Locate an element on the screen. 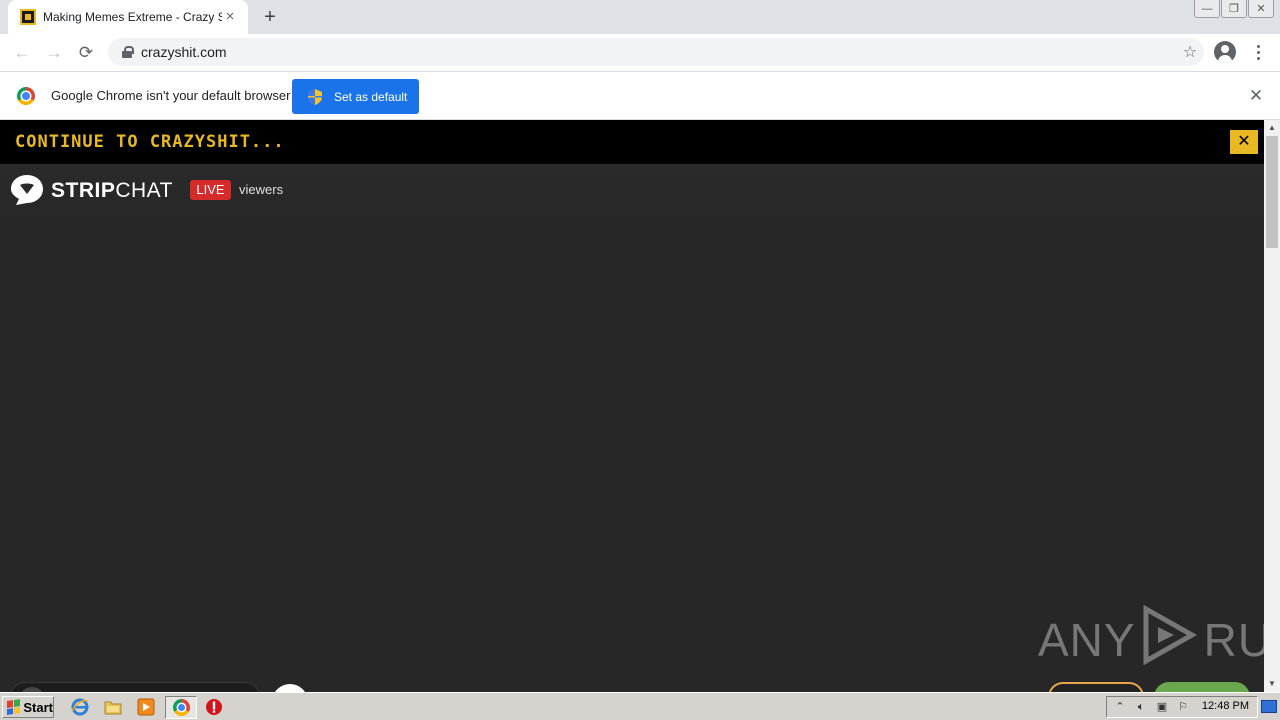  chrome-taskbar-button is located at coordinates (181, 707).